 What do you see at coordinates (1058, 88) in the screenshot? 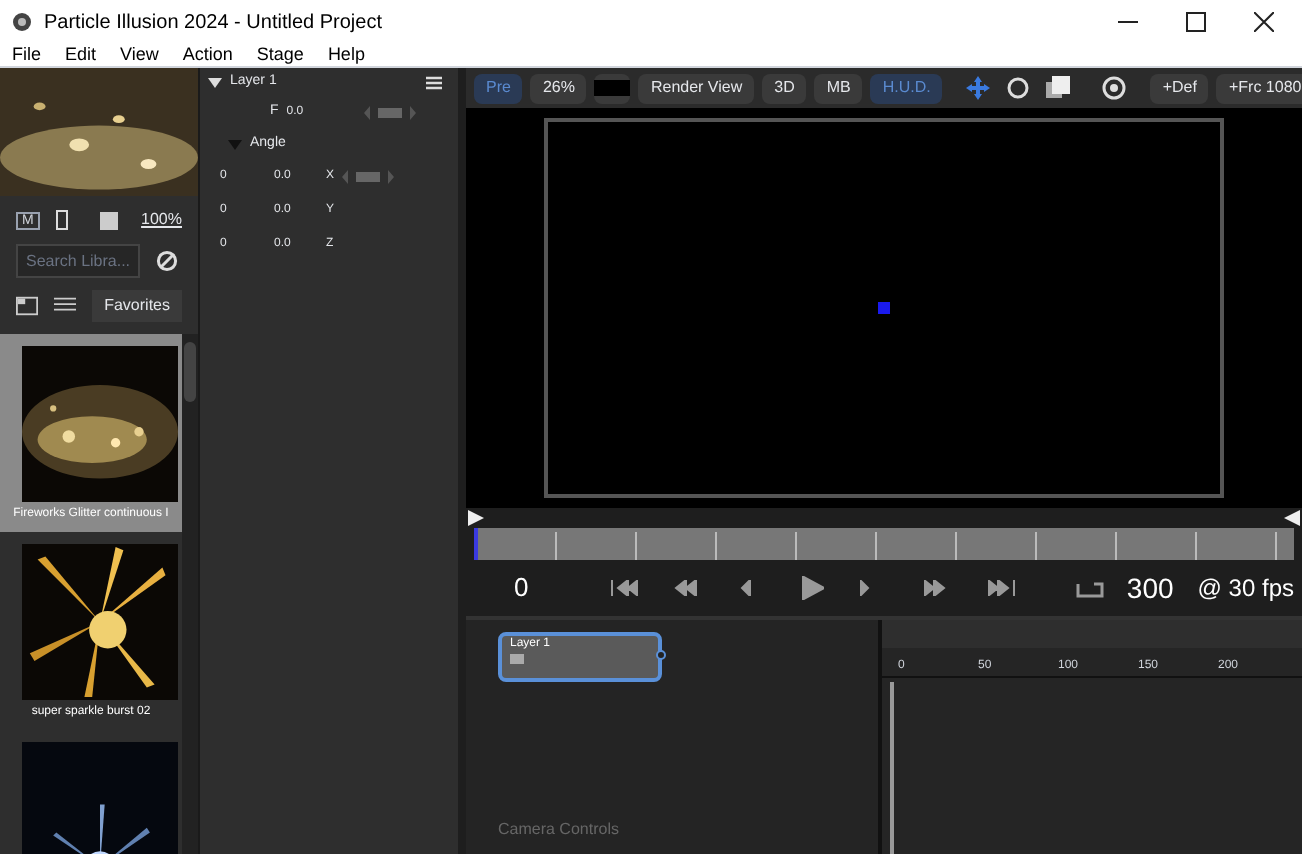
I see `layers-icon` at bounding box center [1058, 88].